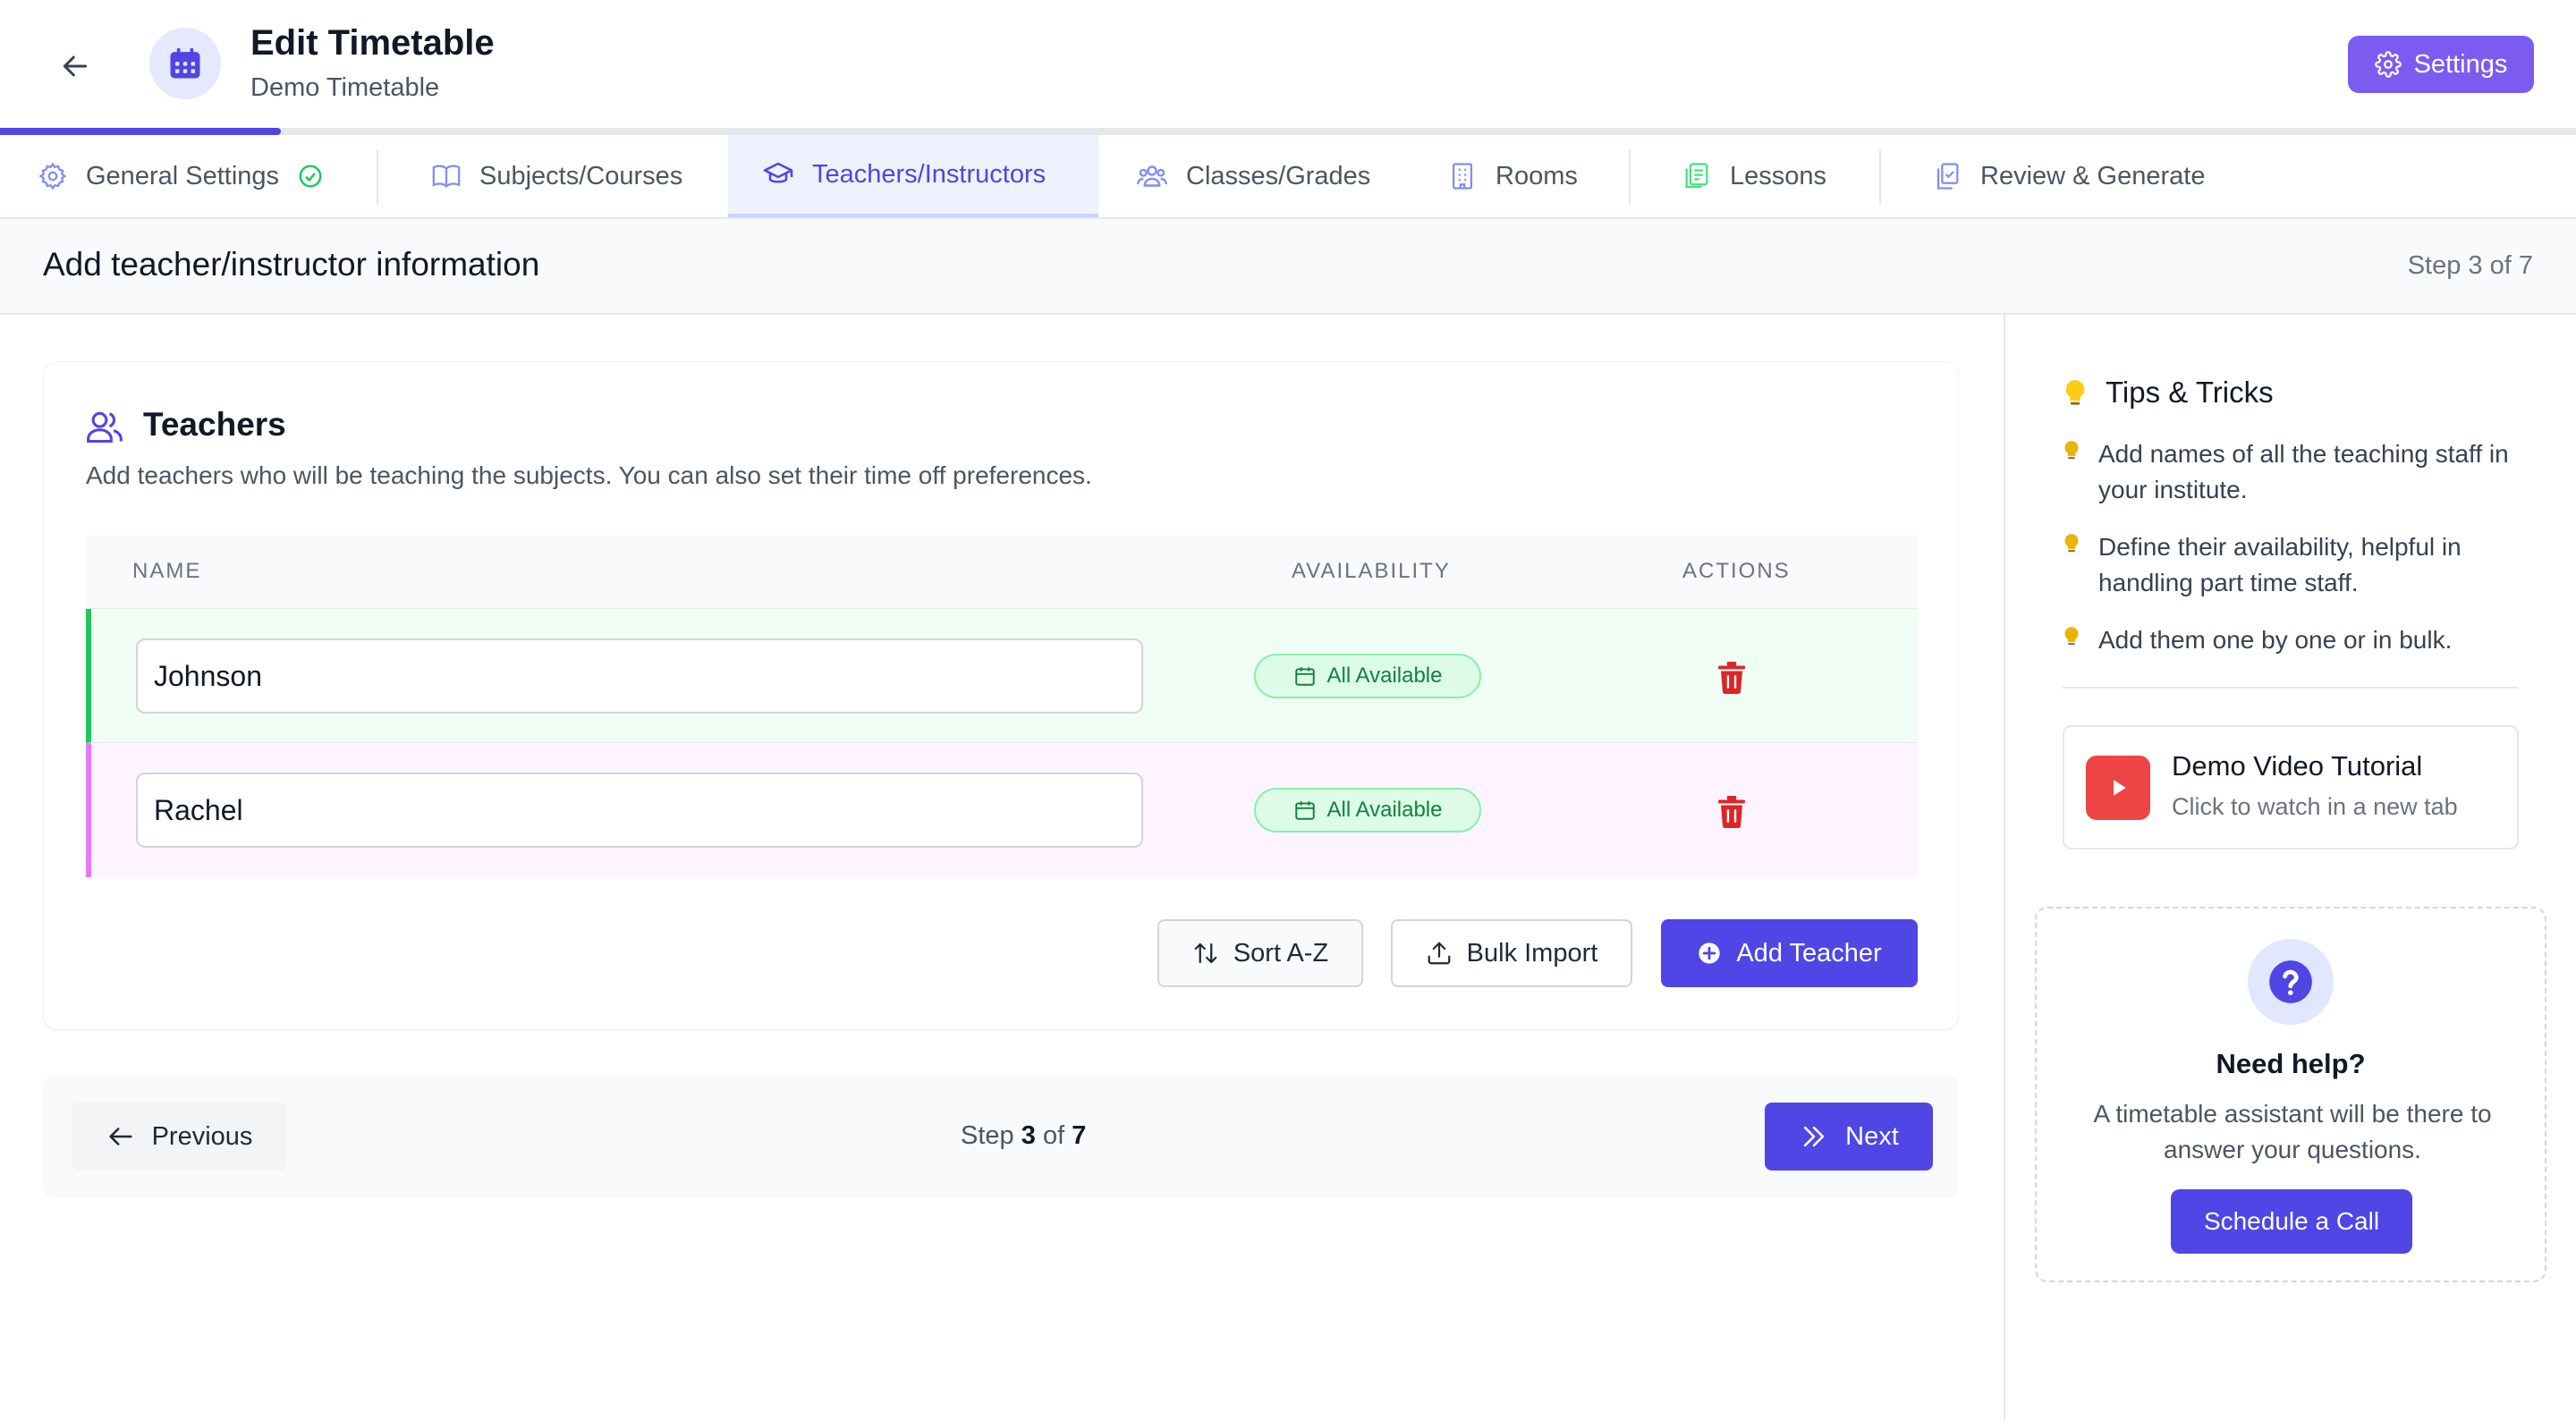 The height and width of the screenshot is (1420, 2576). Describe the element at coordinates (2291, 1063) in the screenshot. I see `help-title: Need help?` at that location.